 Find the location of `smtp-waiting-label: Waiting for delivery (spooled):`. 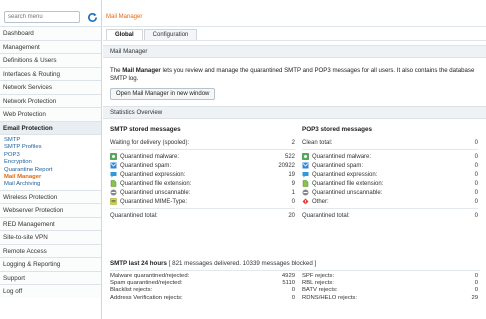

smtp-waiting-label: Waiting for delivery (spooled): is located at coordinates (150, 142).